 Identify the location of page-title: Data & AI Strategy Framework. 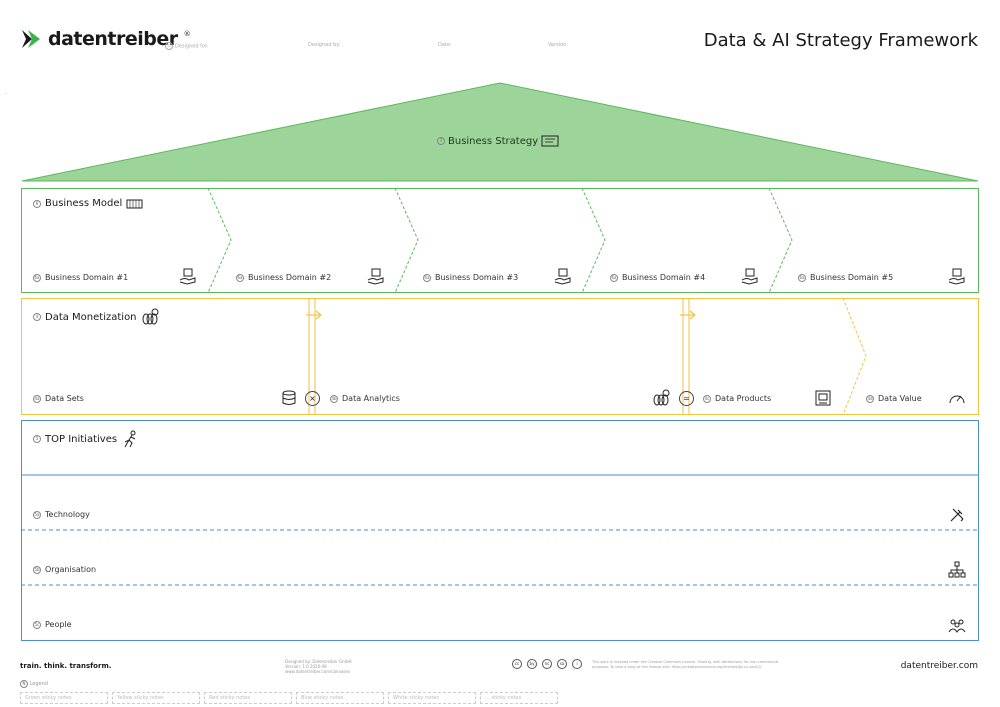
(840, 40).